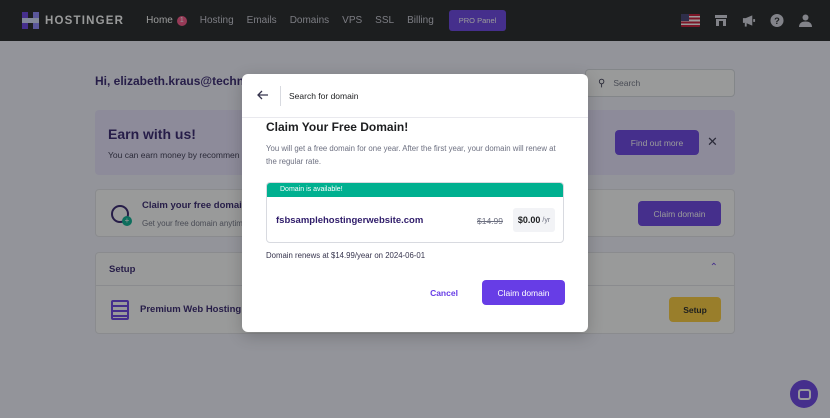  What do you see at coordinates (324, 96) in the screenshot?
I see `modal-header-title: Search for domain` at bounding box center [324, 96].